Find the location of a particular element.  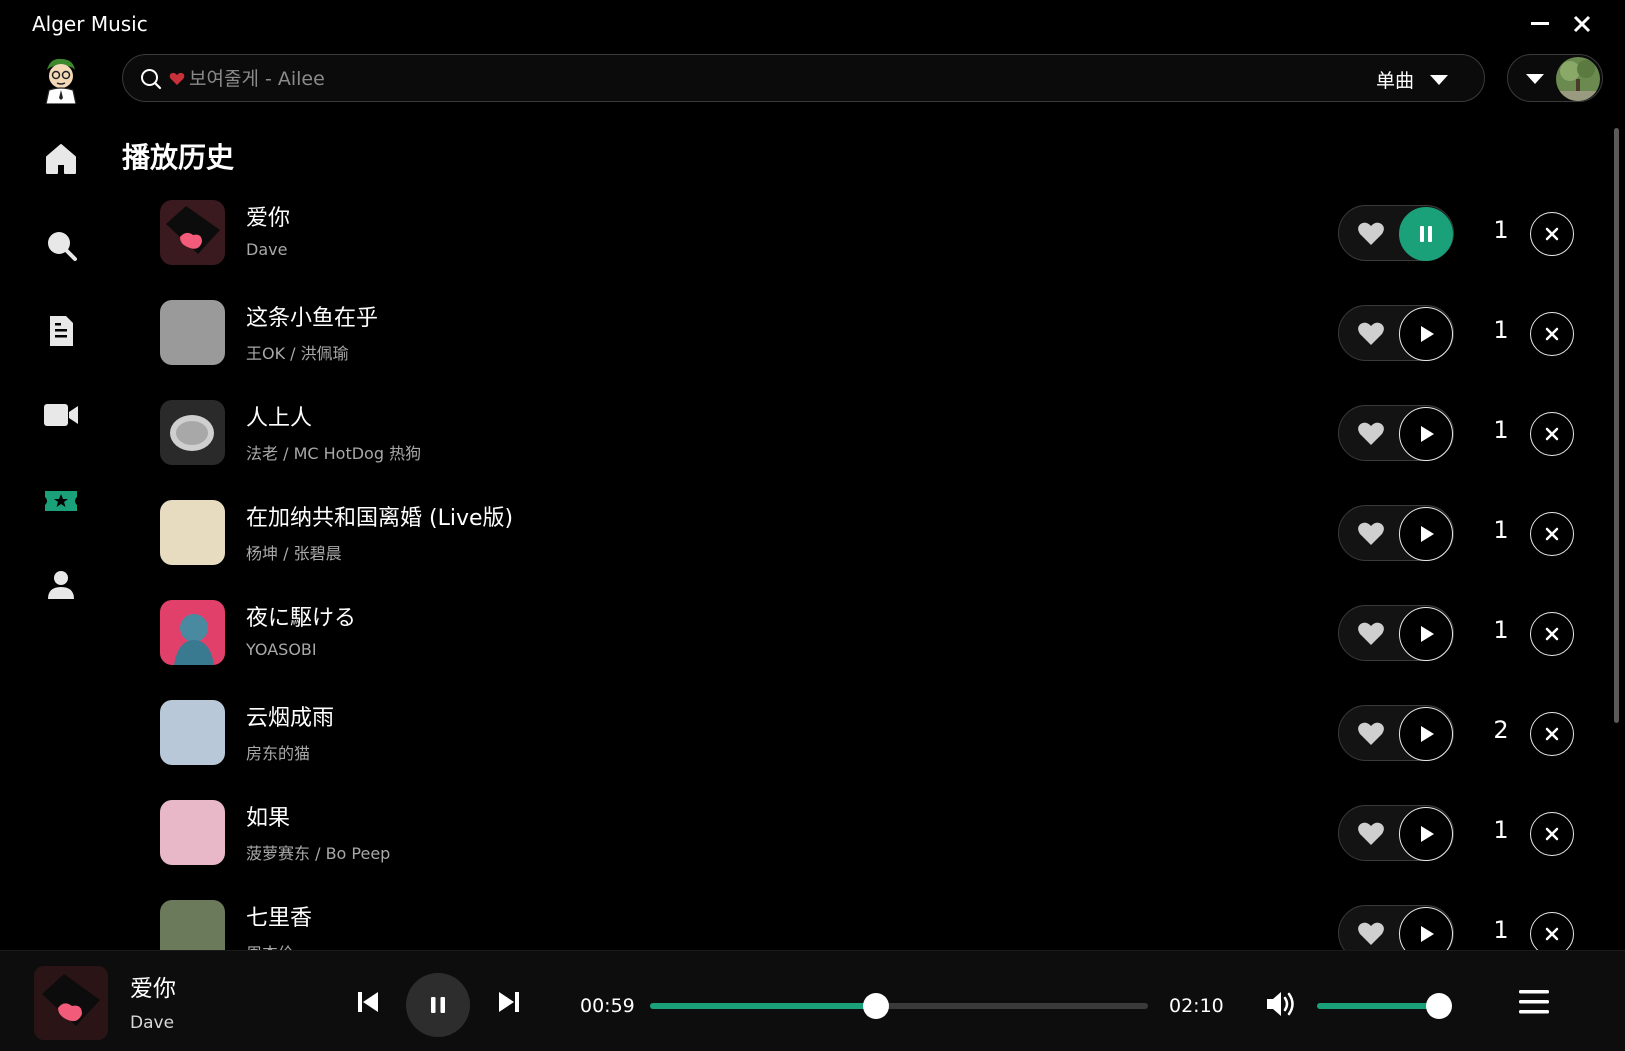

volume-slider is located at coordinates (1384, 1006).